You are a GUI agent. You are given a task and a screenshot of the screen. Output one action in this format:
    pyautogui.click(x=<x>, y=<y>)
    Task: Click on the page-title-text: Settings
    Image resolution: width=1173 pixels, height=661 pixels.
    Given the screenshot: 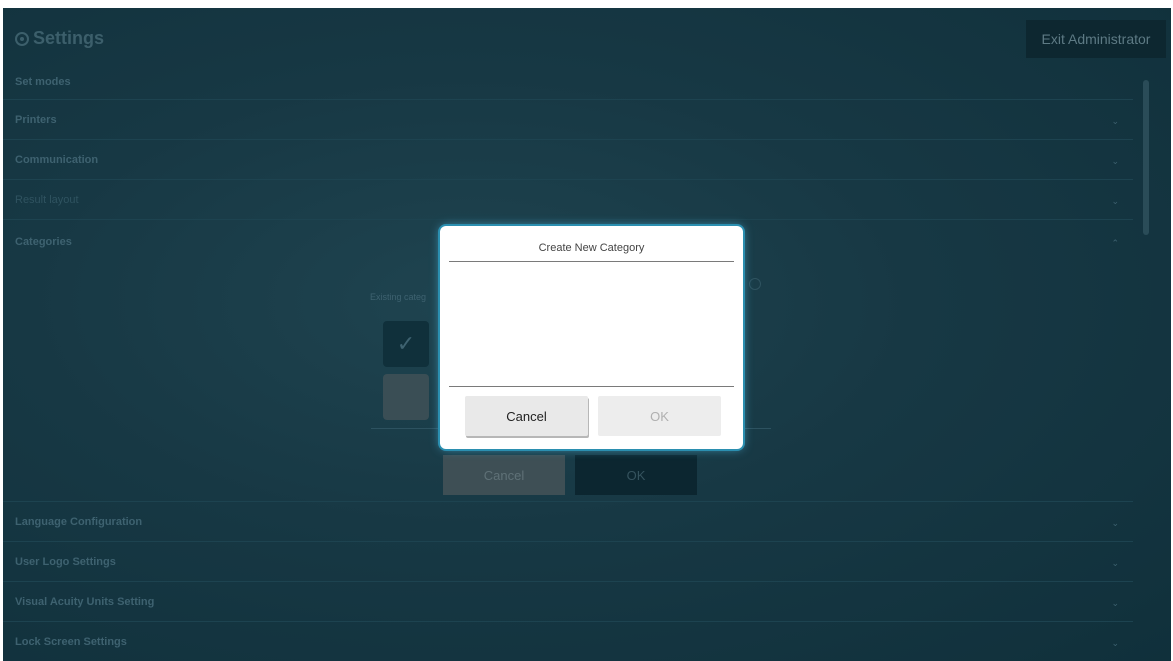 What is the action you would take?
    pyautogui.click(x=69, y=38)
    